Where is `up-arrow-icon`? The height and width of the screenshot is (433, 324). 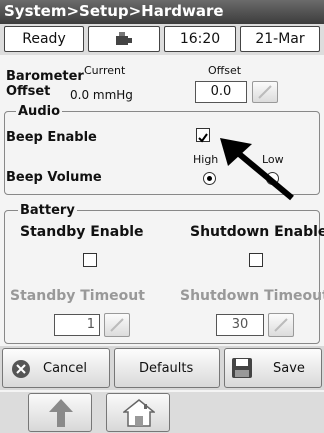 up-arrow-icon is located at coordinates (61, 413).